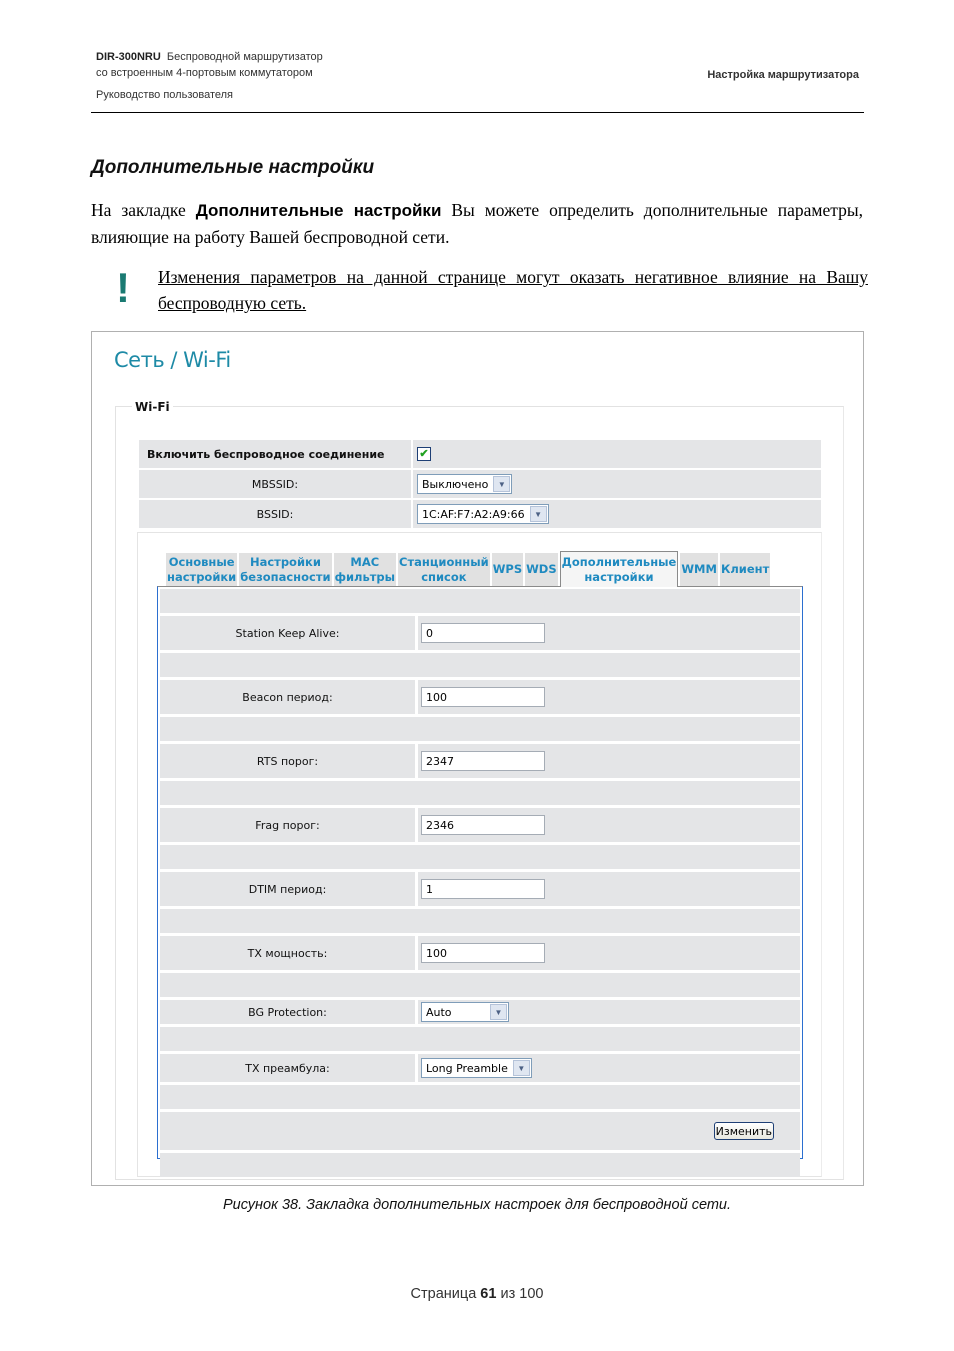  Describe the element at coordinates (473, 514) in the screenshot. I see `bssid-value: 1C:AF:F7:A2:A9:66` at that location.